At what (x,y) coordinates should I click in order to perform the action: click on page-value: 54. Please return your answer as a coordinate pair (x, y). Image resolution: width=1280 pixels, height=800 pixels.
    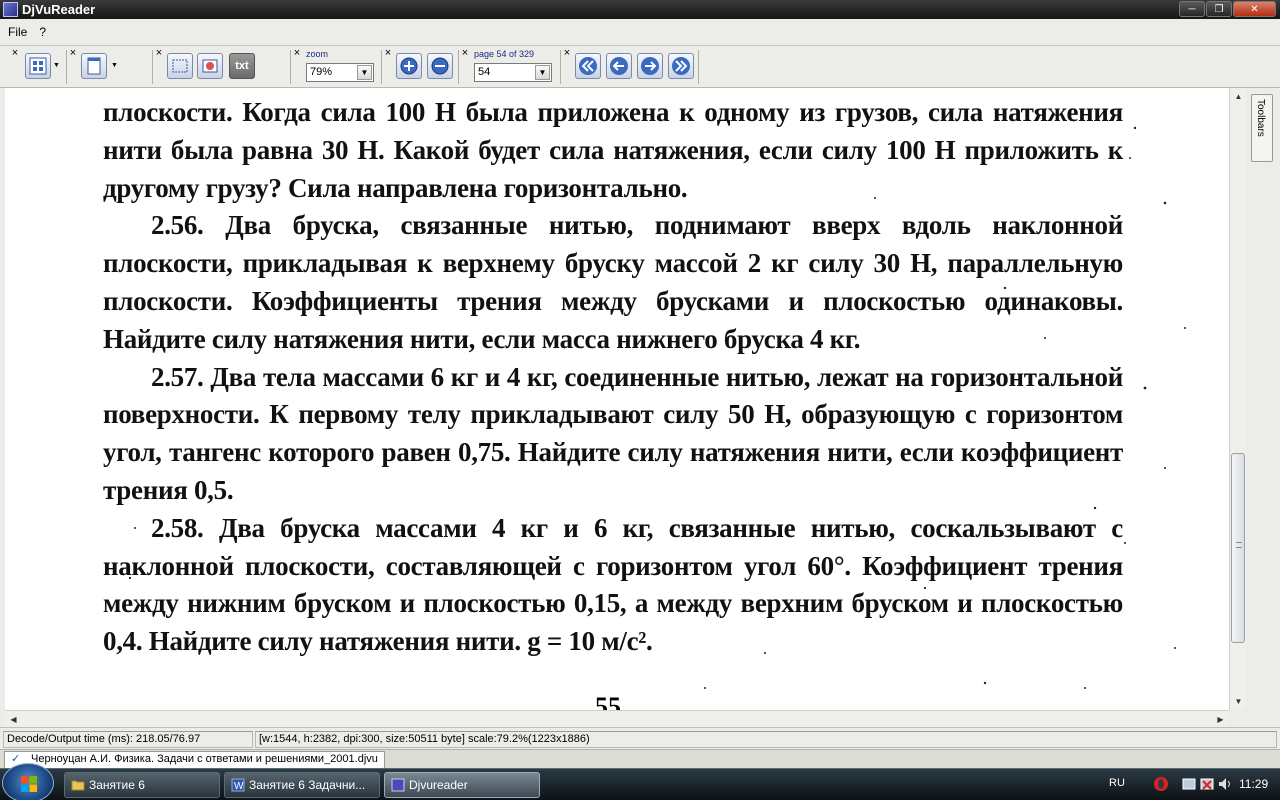
    Looking at the image, I should click on (484, 72).